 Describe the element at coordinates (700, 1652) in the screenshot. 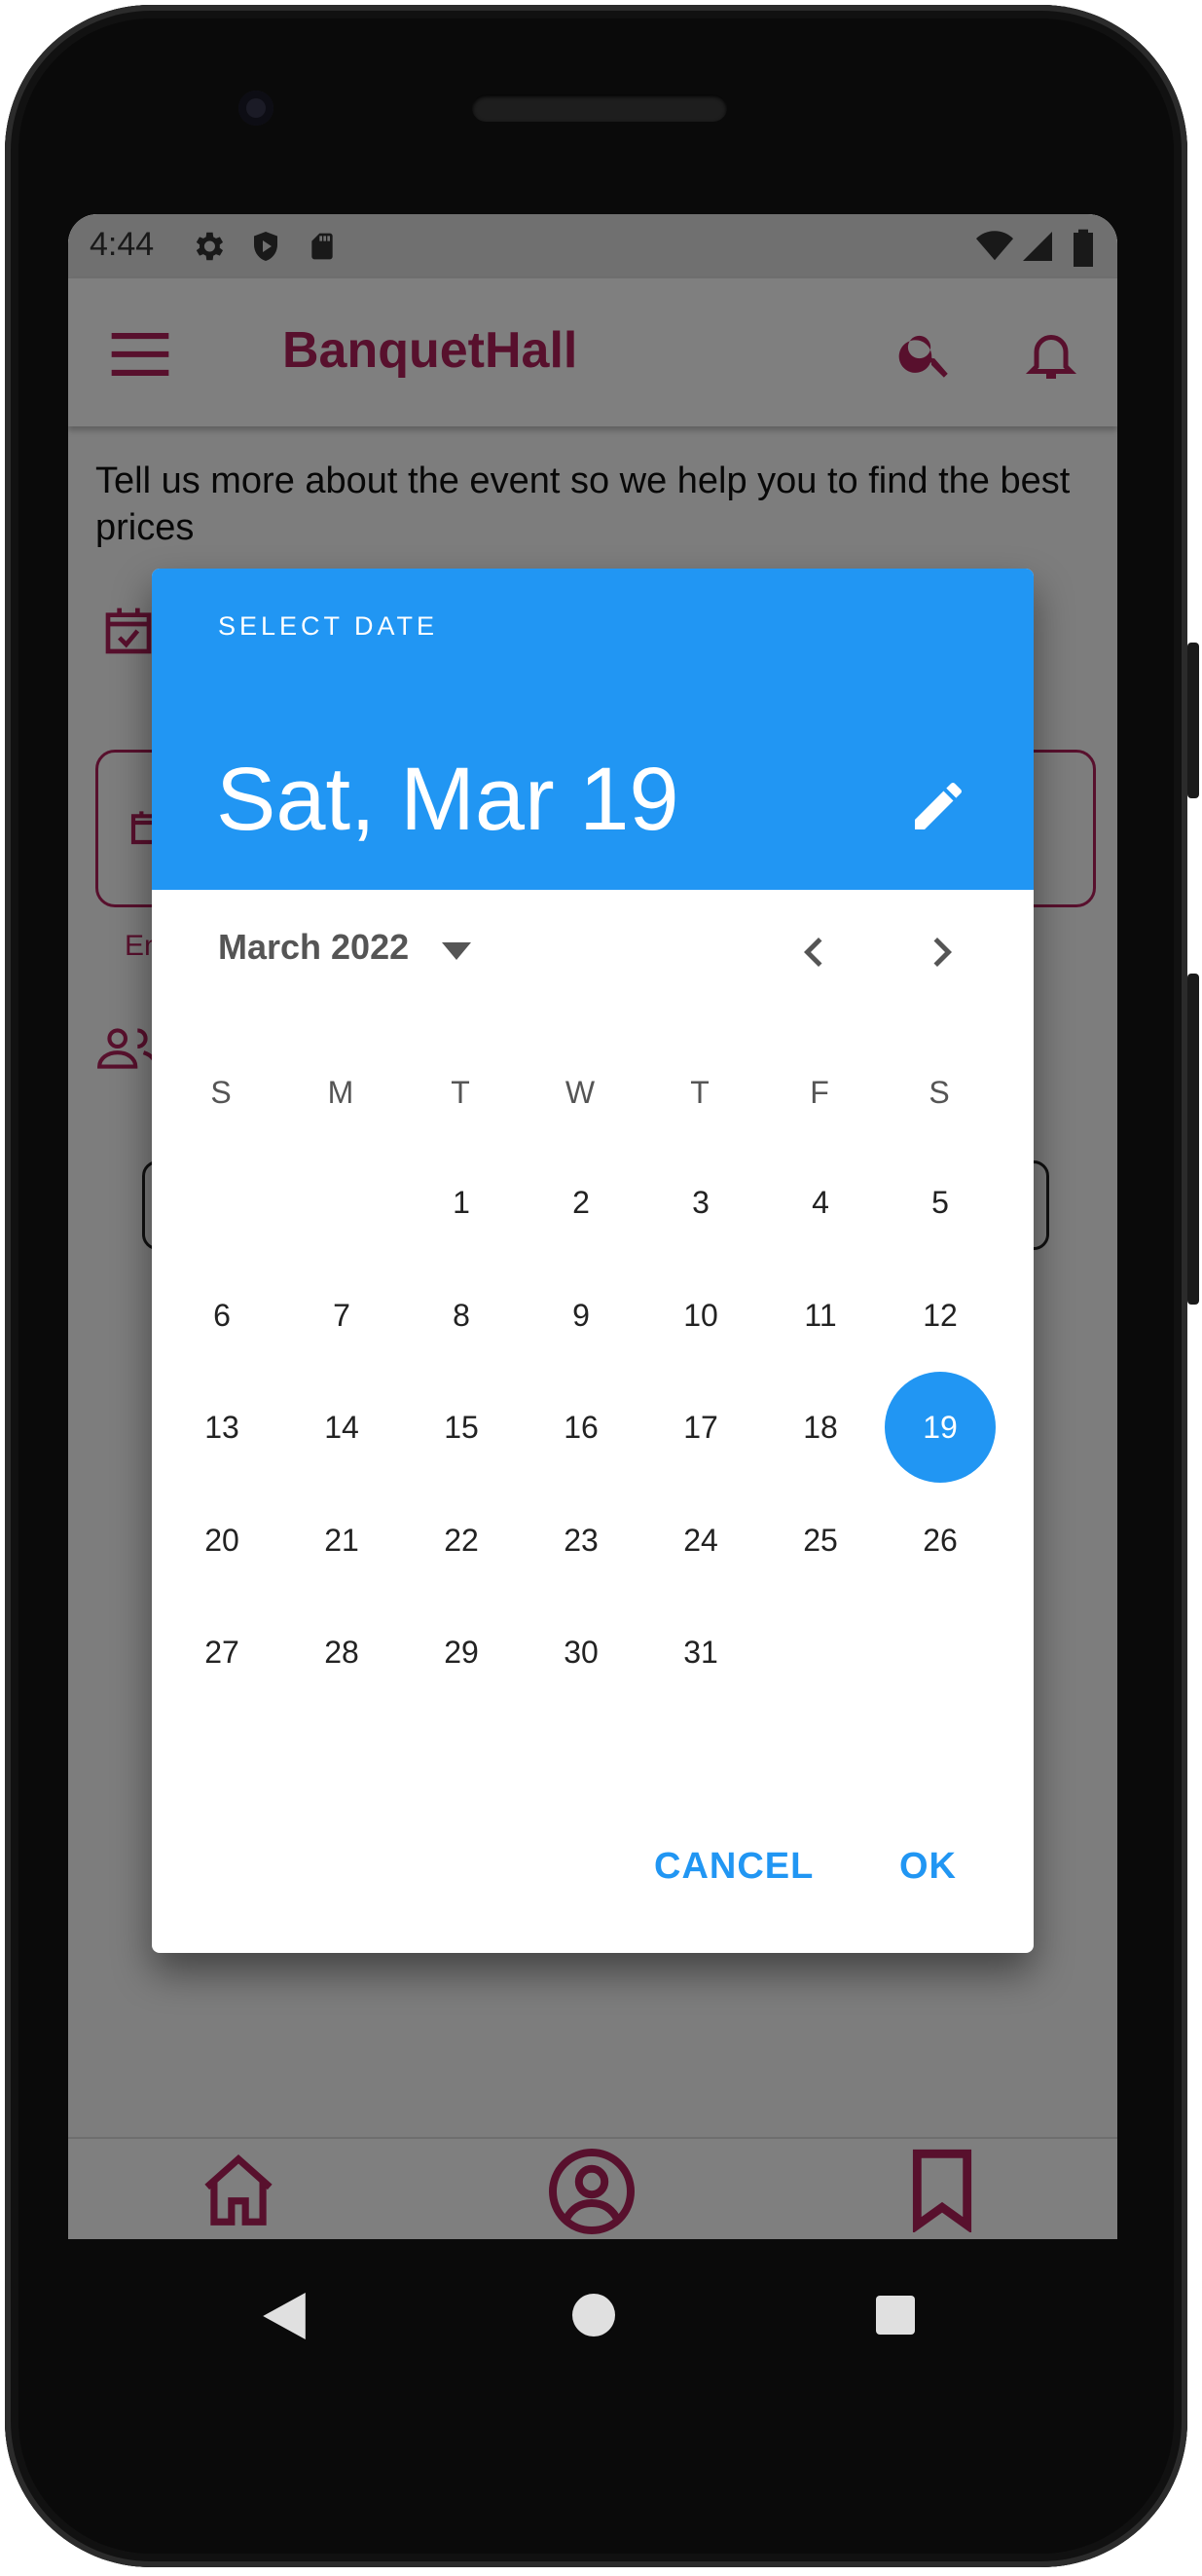

I see `calendar-day: 31` at that location.